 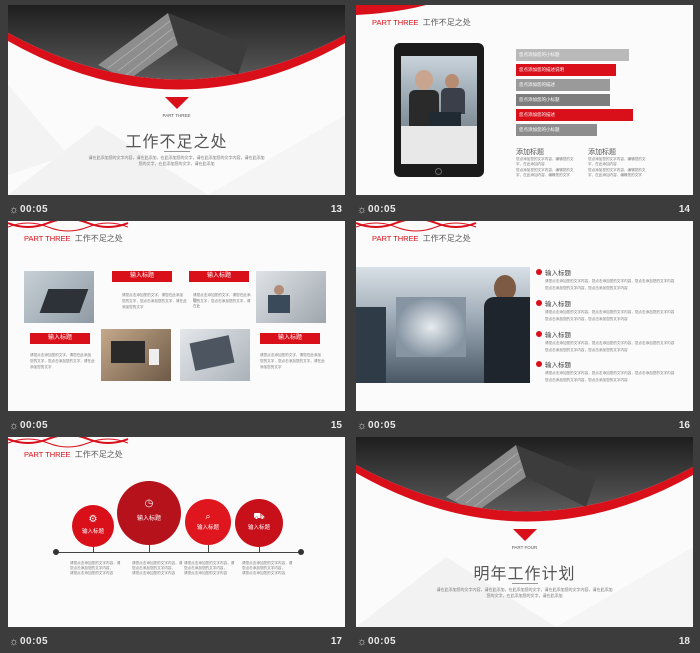 I want to click on title-underline, so click(x=525, y=583).